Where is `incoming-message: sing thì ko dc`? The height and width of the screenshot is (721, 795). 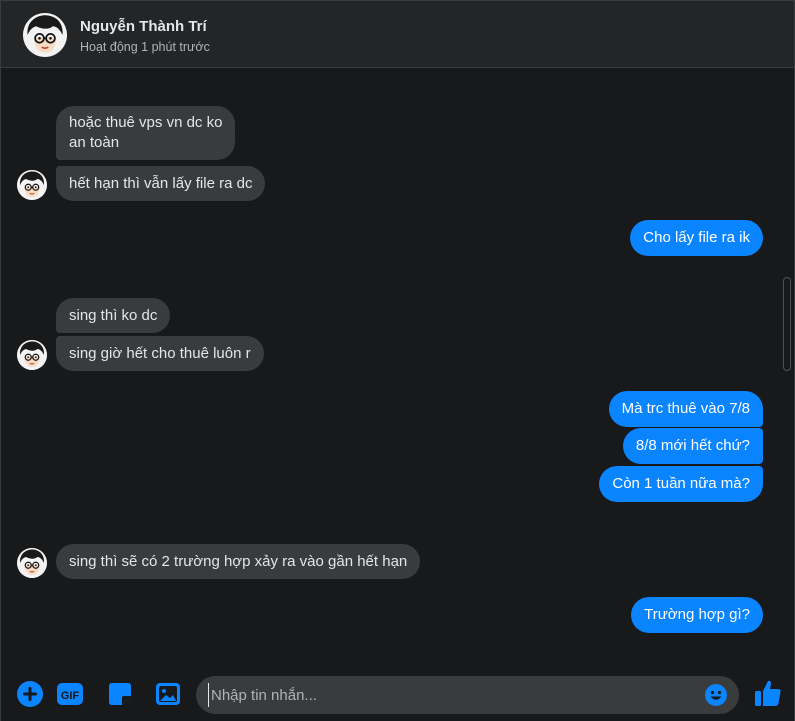
incoming-message: sing thì ko dc is located at coordinates (113, 315).